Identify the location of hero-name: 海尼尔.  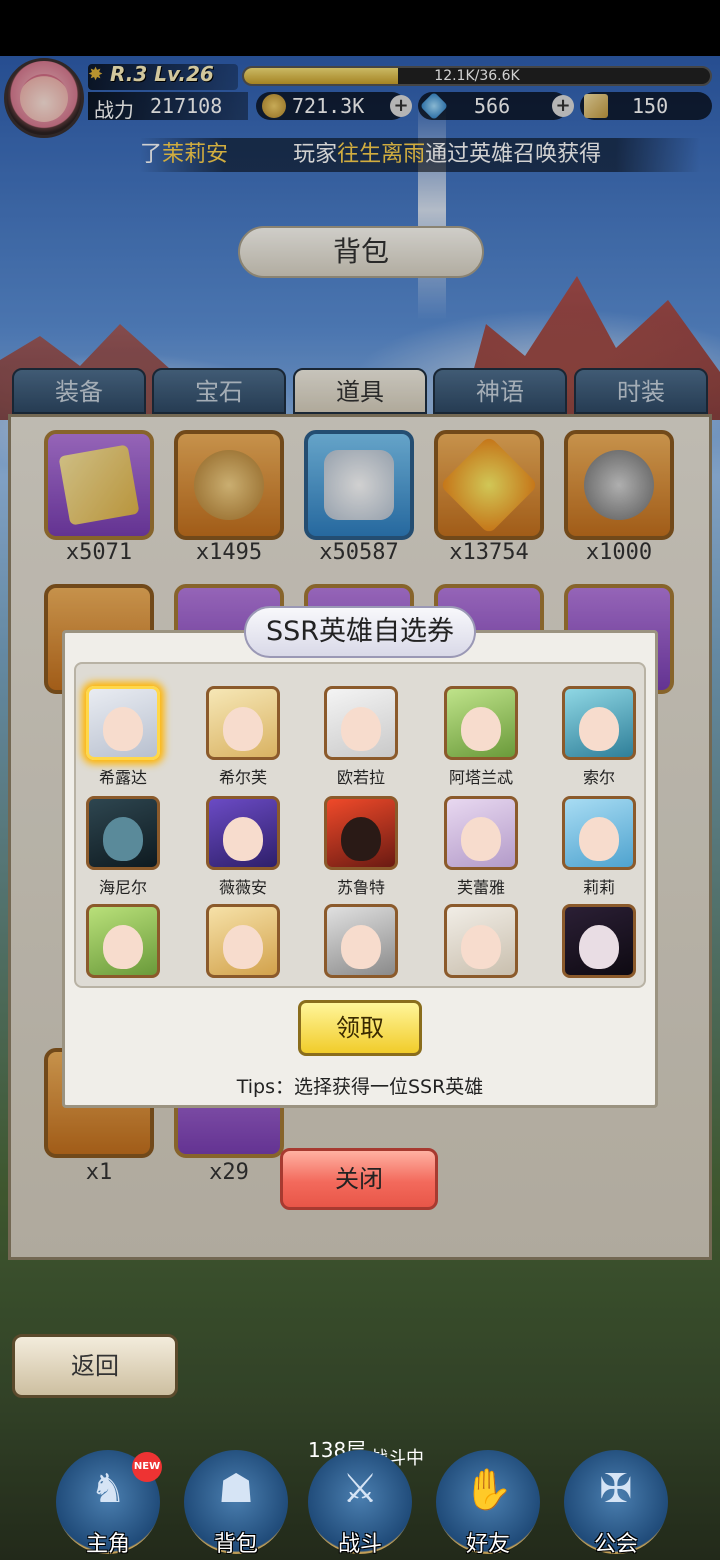
(122, 887).